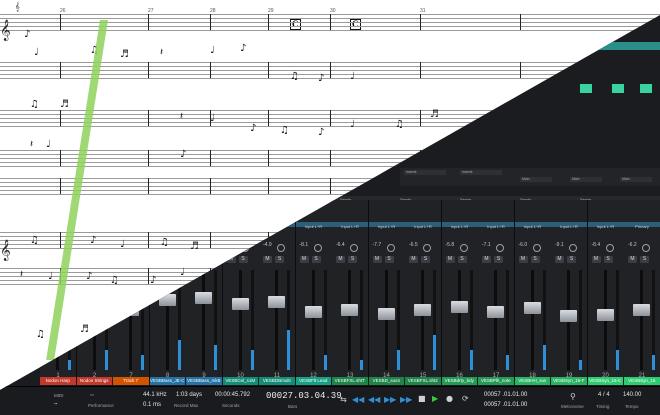  I want to click on channel-name-label: VESBFlt Lead, so click(313, 381).